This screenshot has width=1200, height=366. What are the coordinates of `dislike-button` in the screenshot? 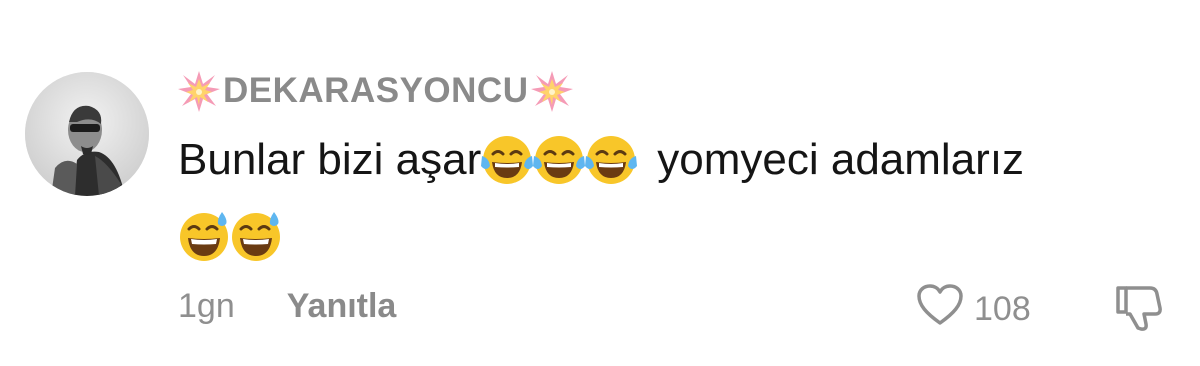 It's located at (1138, 308).